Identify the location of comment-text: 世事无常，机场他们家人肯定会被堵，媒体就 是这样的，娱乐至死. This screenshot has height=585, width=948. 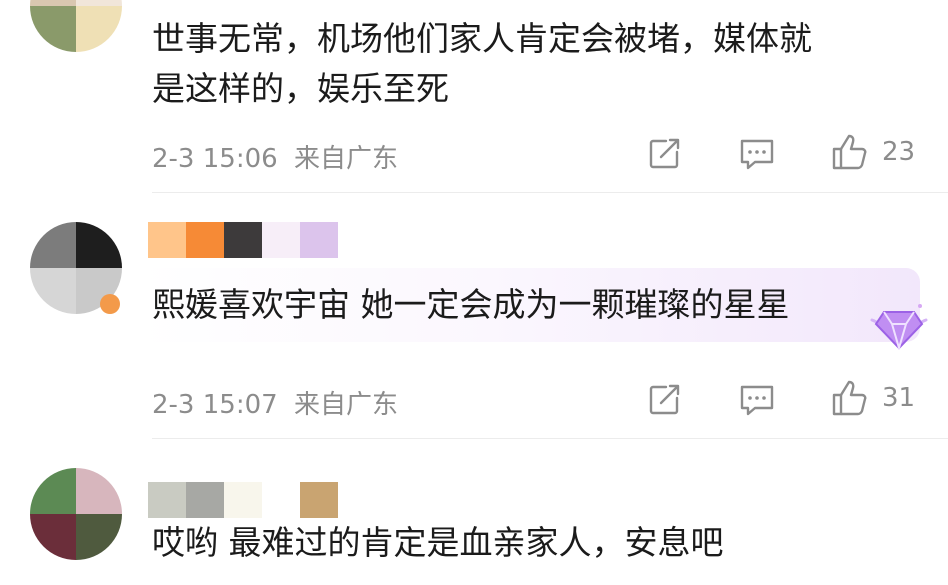
(482, 64).